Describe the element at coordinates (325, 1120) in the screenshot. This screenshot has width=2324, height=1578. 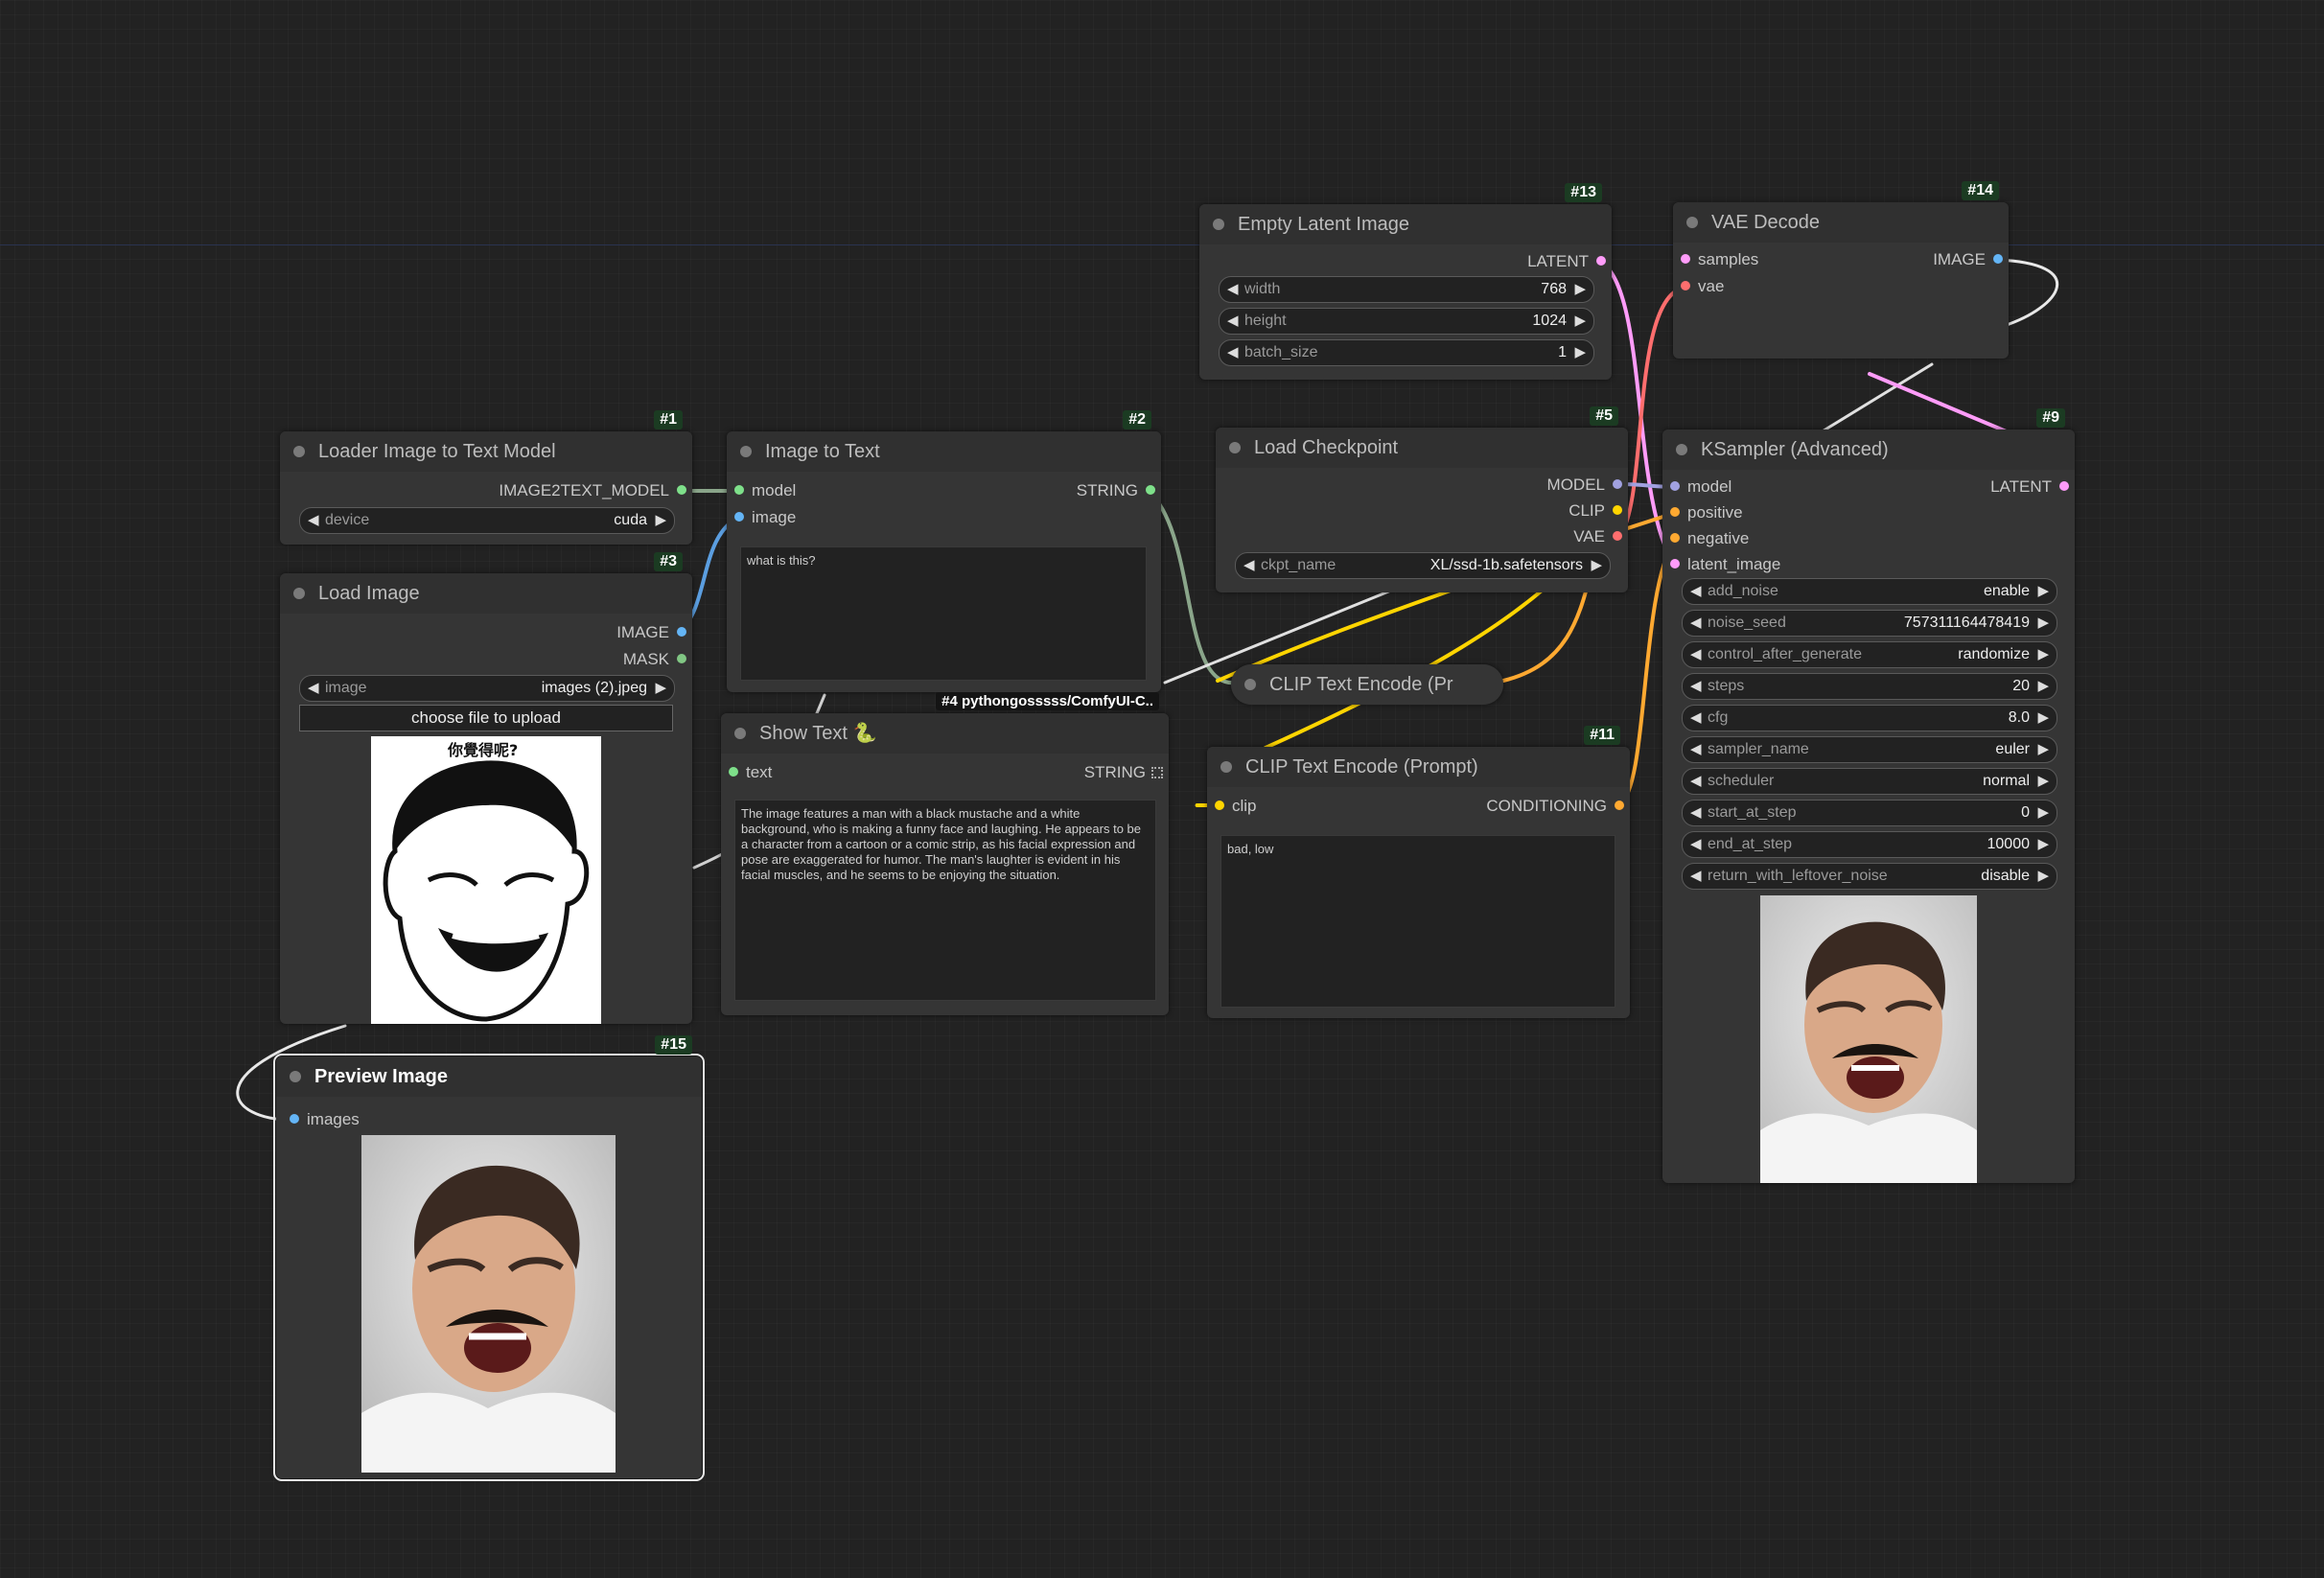
I see `input-images: images` at that location.